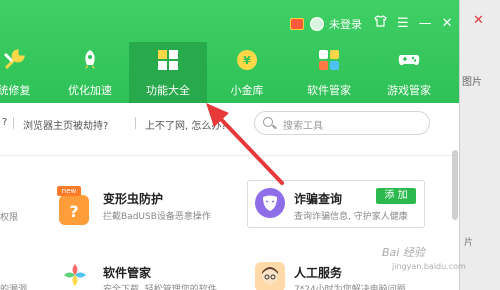 The height and width of the screenshot is (290, 500). I want to click on background-label: 图片, so click(472, 82).